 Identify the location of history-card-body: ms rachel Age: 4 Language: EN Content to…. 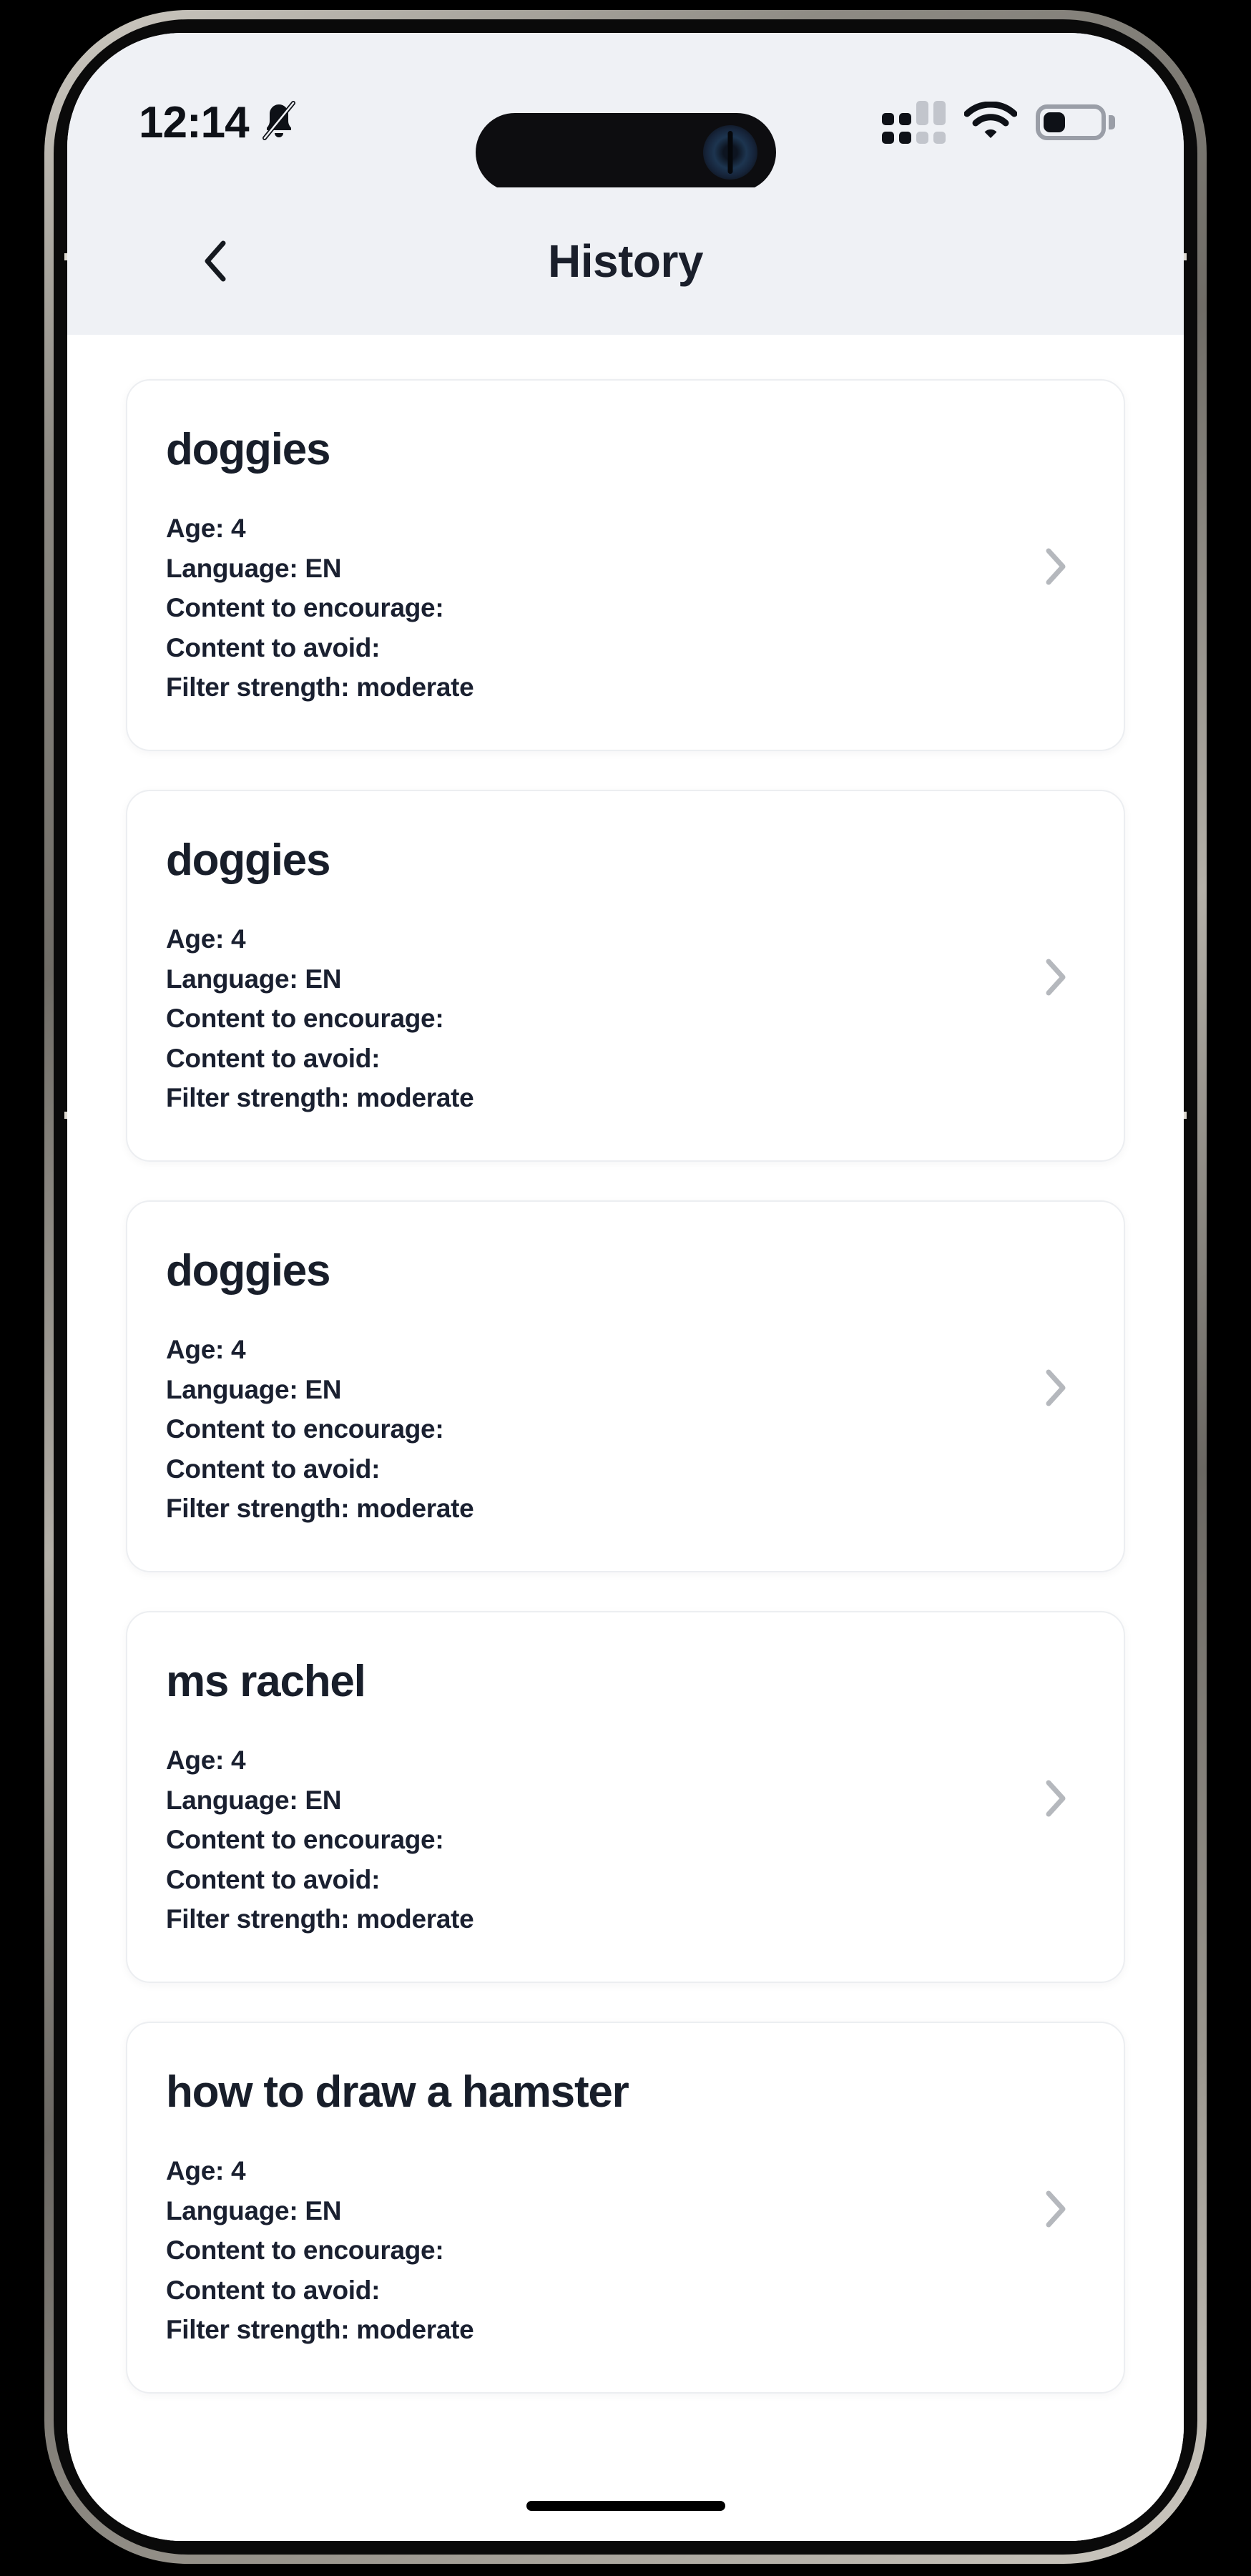
(592, 1798).